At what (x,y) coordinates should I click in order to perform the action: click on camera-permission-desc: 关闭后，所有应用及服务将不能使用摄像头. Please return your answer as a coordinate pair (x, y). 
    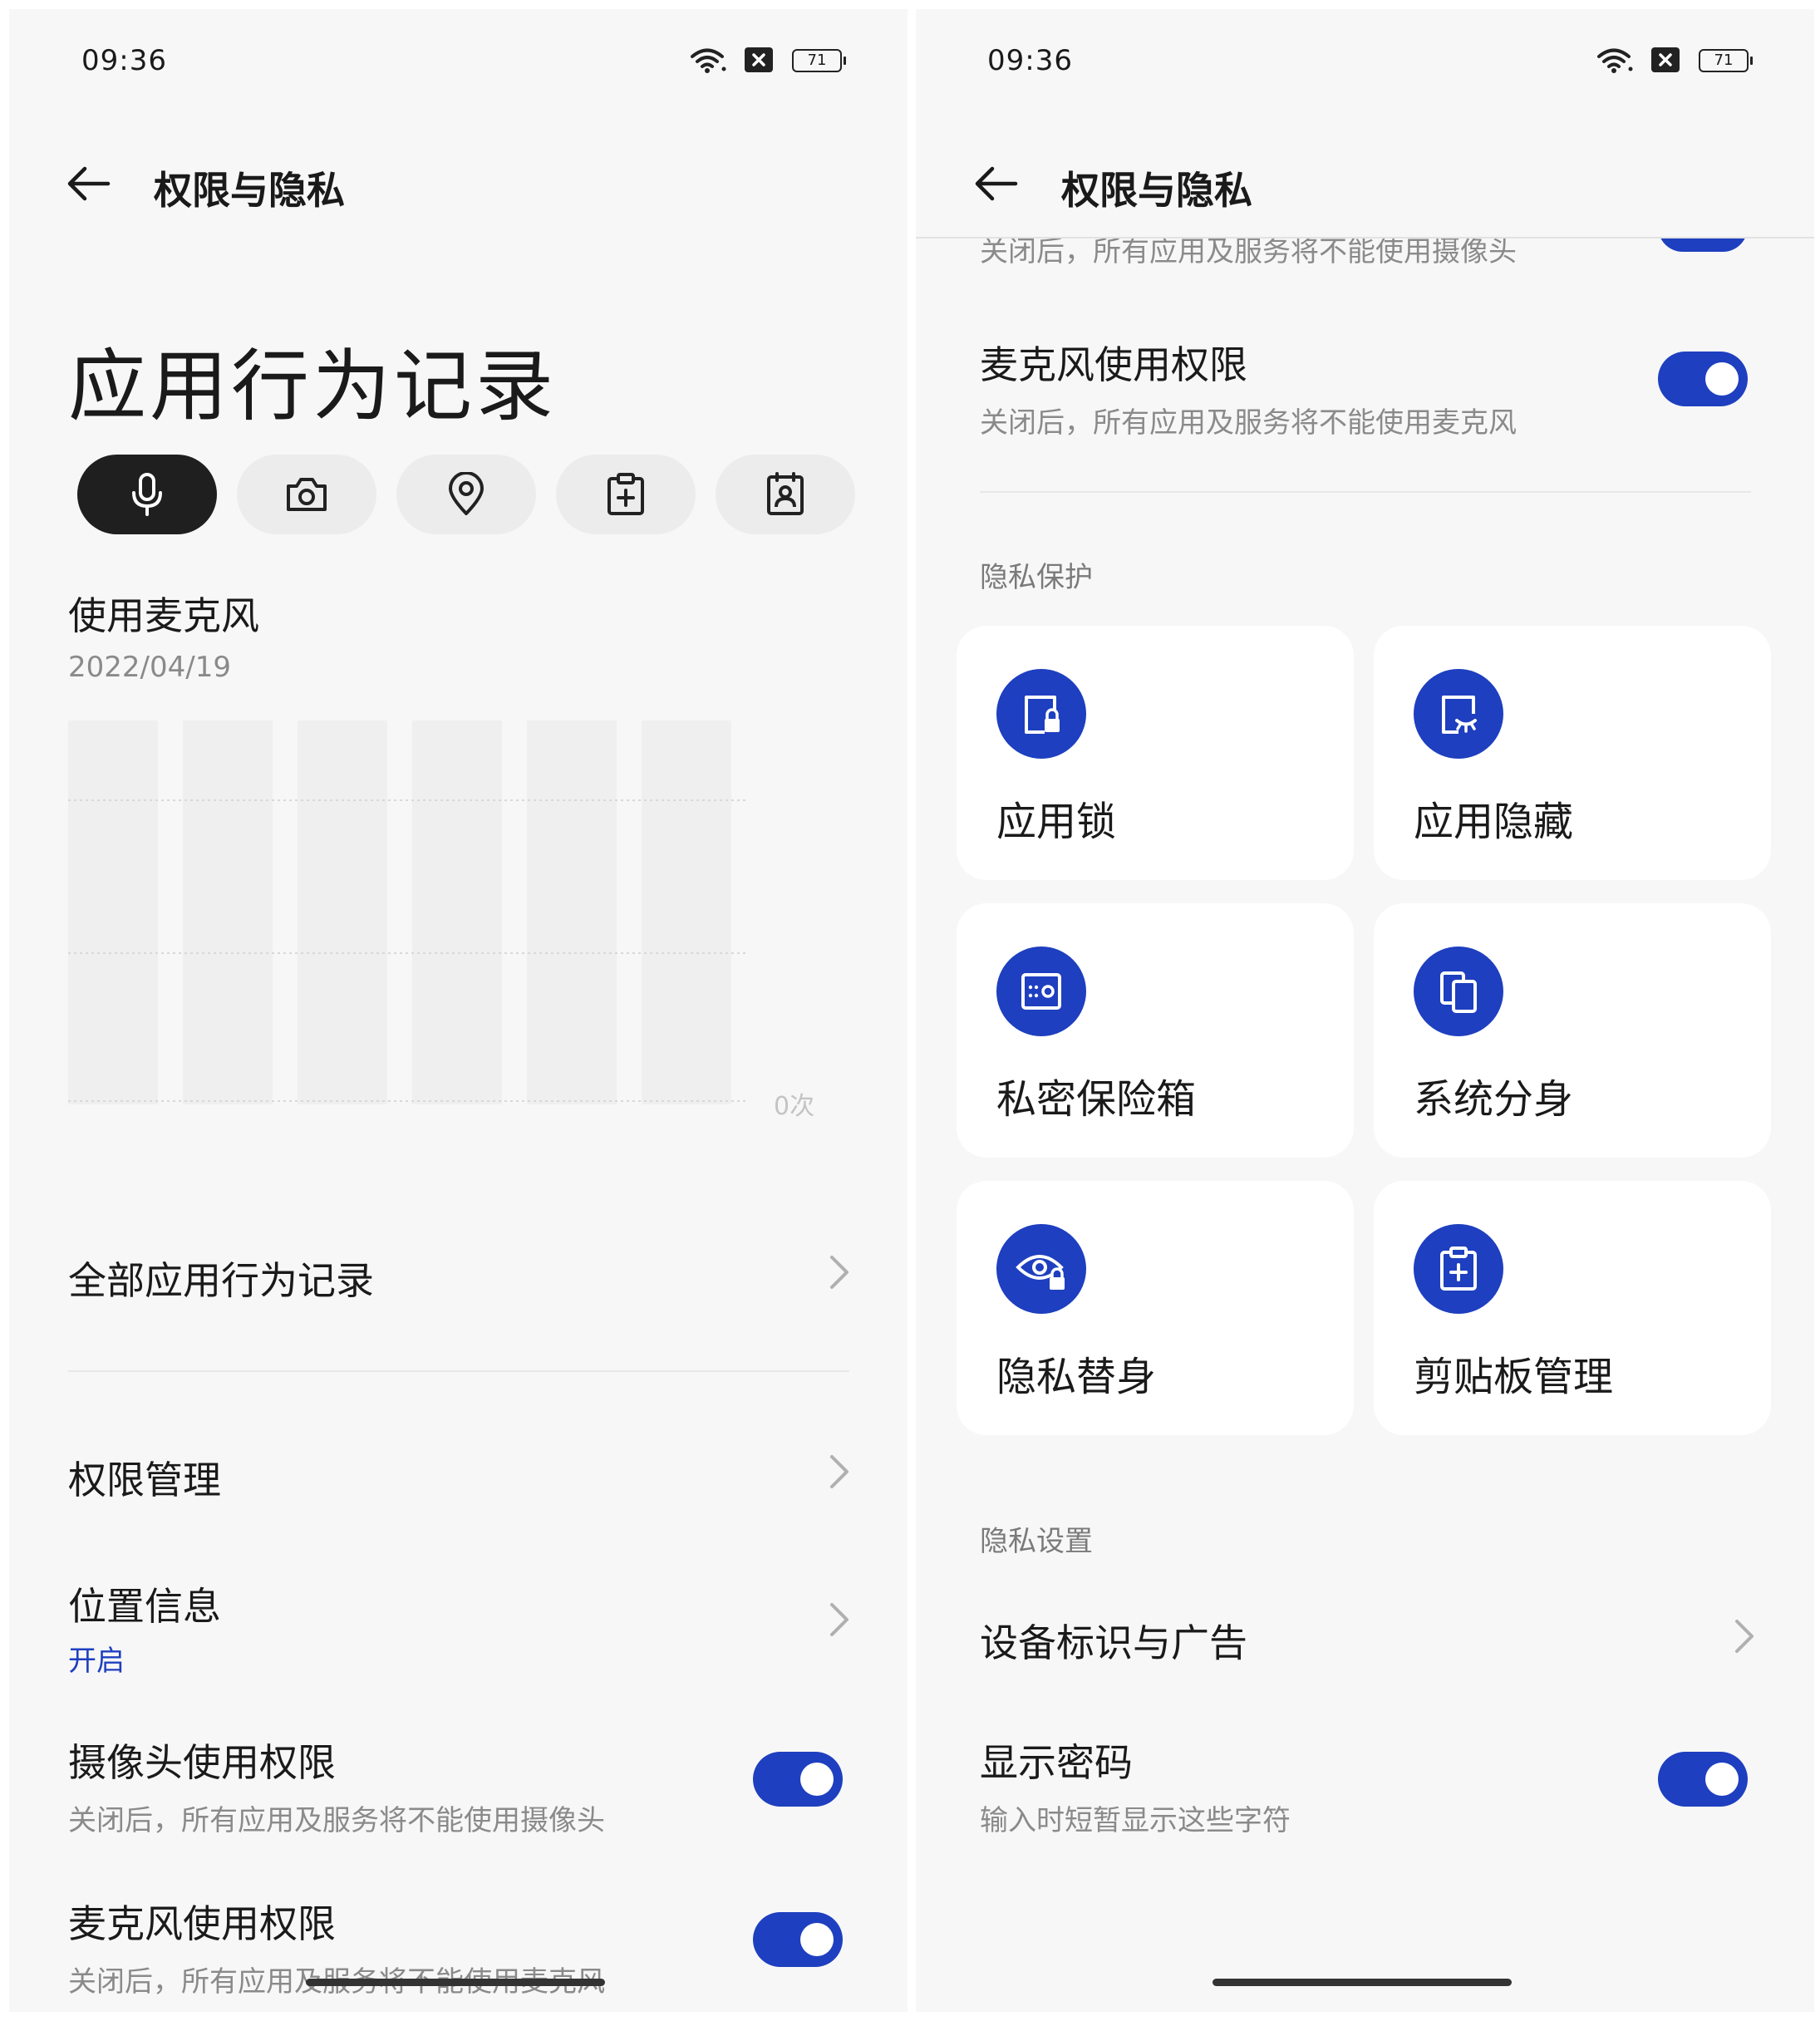
    Looking at the image, I should click on (336, 1820).